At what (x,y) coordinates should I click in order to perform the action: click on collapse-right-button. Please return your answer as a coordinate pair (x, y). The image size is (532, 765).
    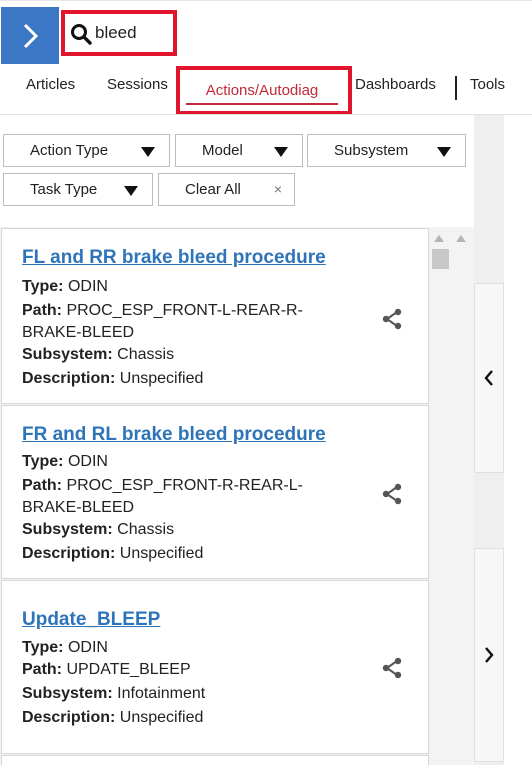
    Looking at the image, I should click on (489, 655).